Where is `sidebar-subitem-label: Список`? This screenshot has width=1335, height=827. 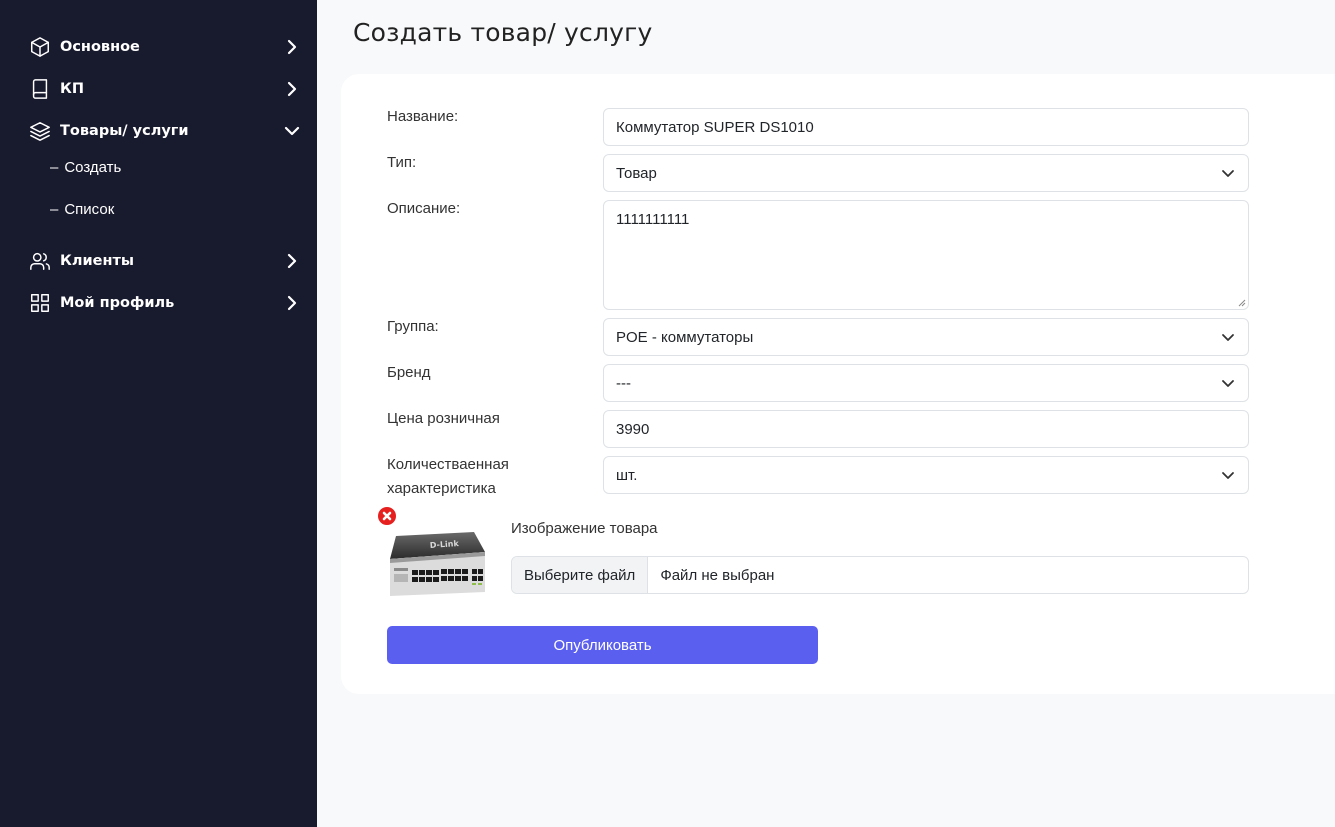 sidebar-subitem-label: Список is located at coordinates (89, 209).